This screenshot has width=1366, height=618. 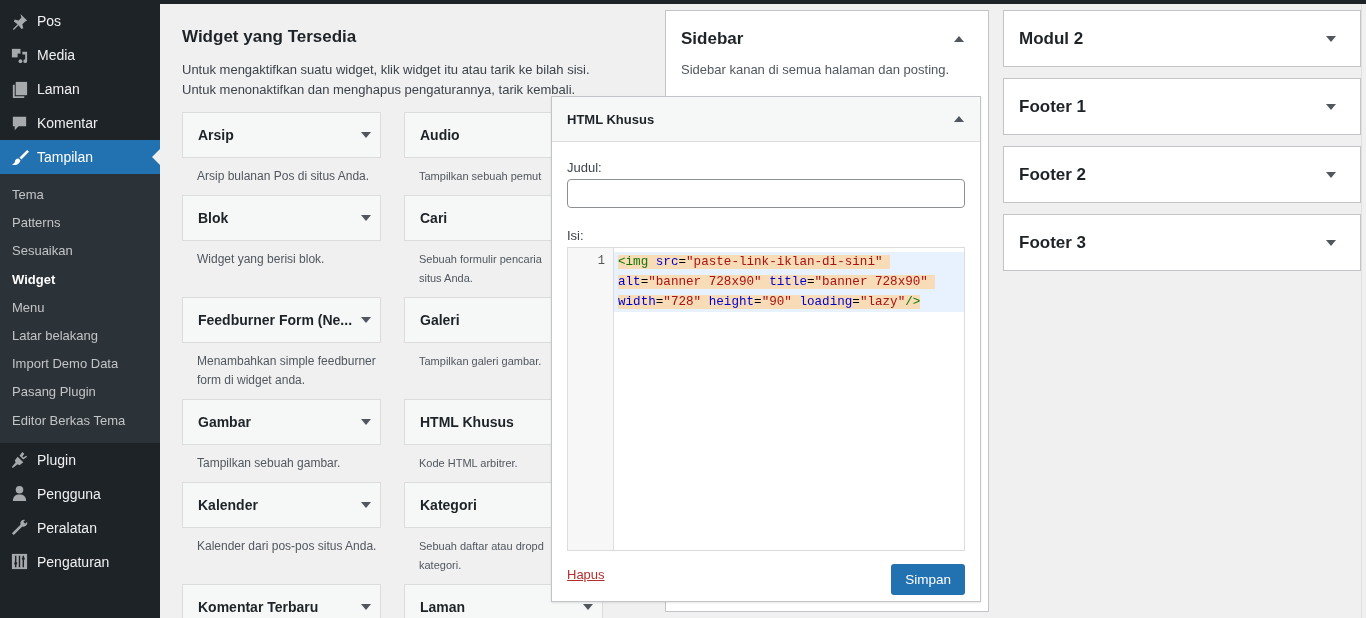 I want to click on widget-description: Kalender dari pos-pos situs Anda., so click(x=287, y=546).